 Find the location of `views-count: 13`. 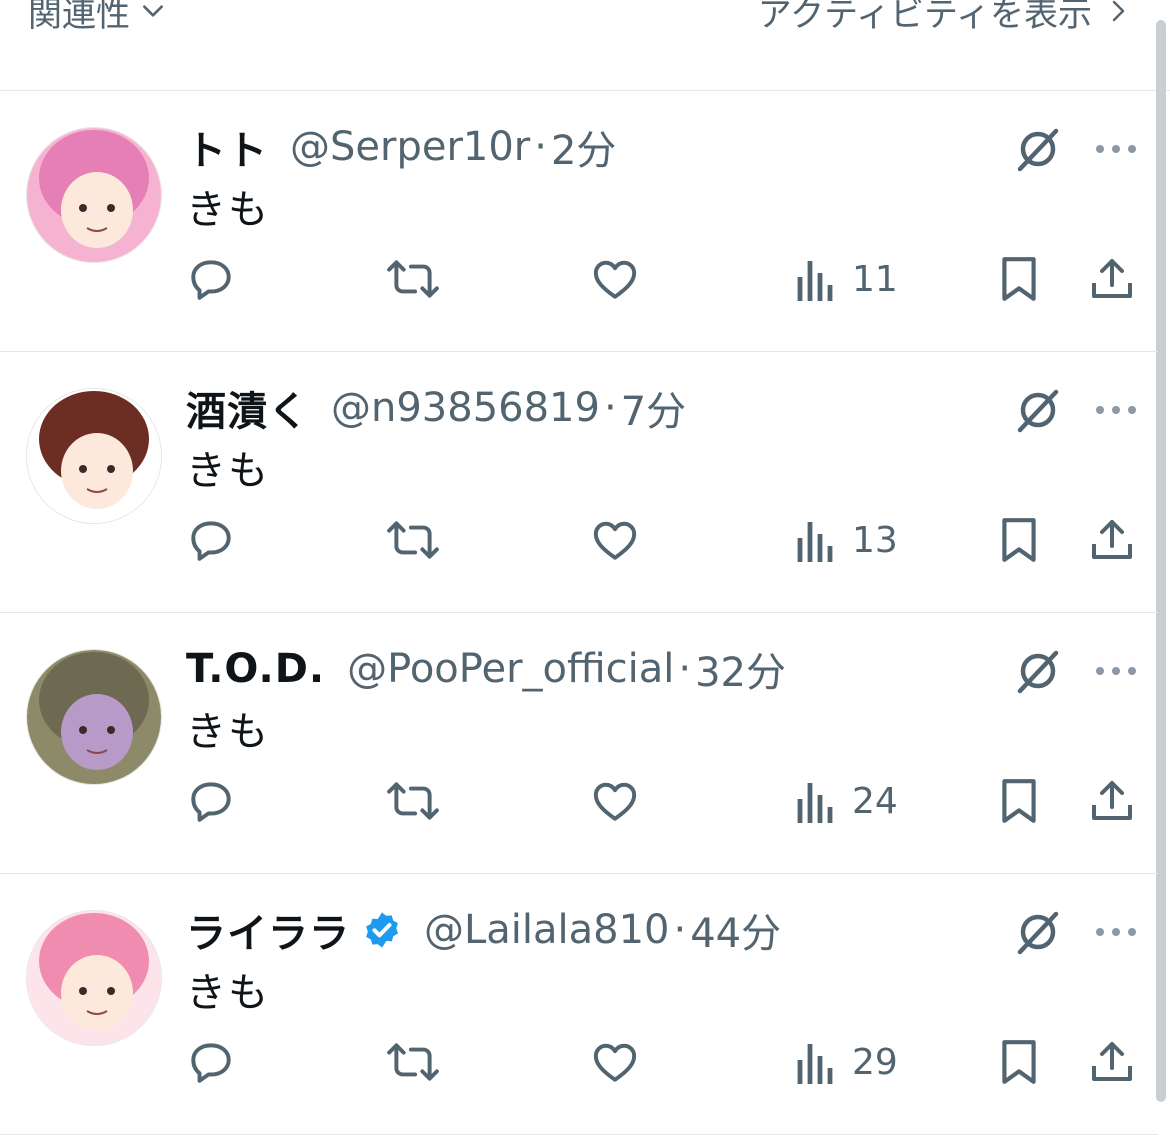

views-count: 13 is located at coordinates (875, 540).